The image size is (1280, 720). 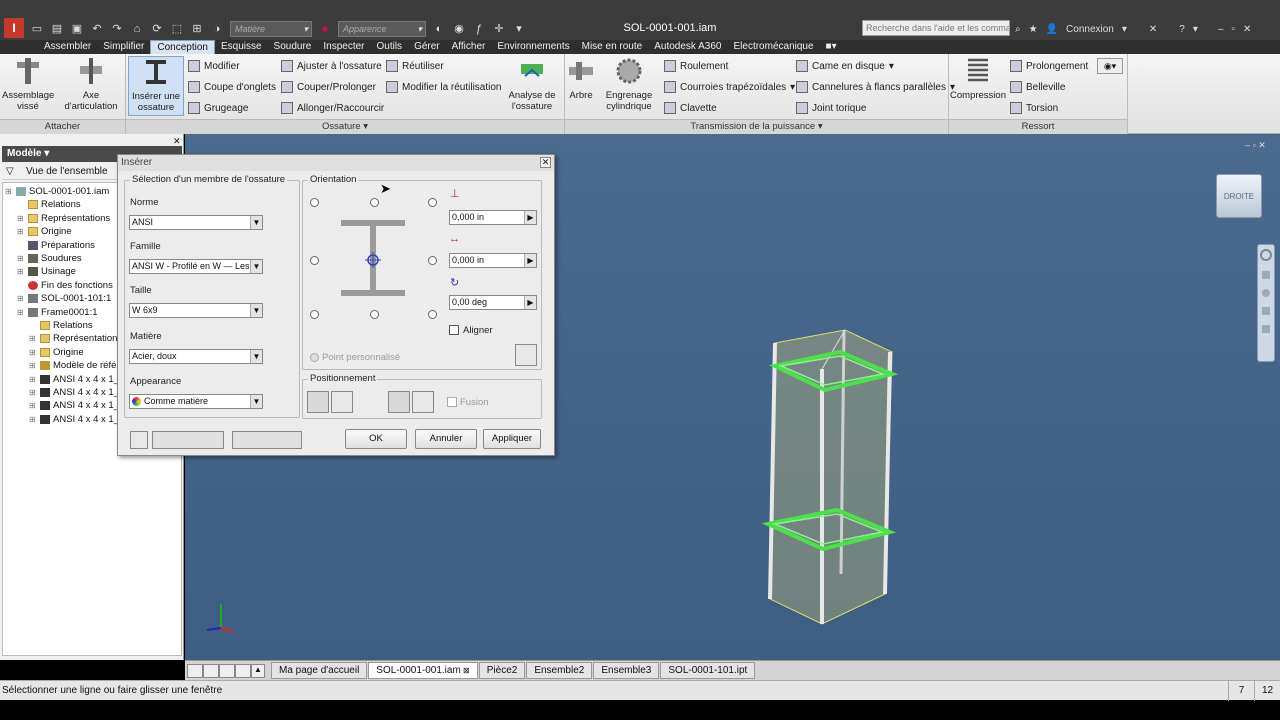 What do you see at coordinates (1221, 29) in the screenshot?
I see `minimize-icon: –` at bounding box center [1221, 29].